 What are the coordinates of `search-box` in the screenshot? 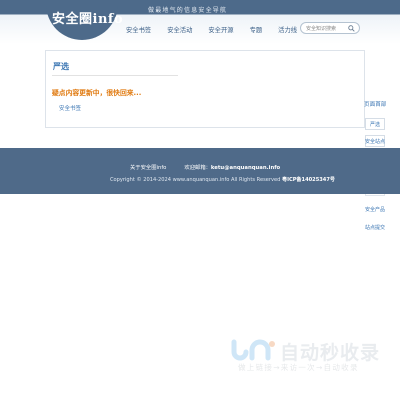 It's located at (330, 28).